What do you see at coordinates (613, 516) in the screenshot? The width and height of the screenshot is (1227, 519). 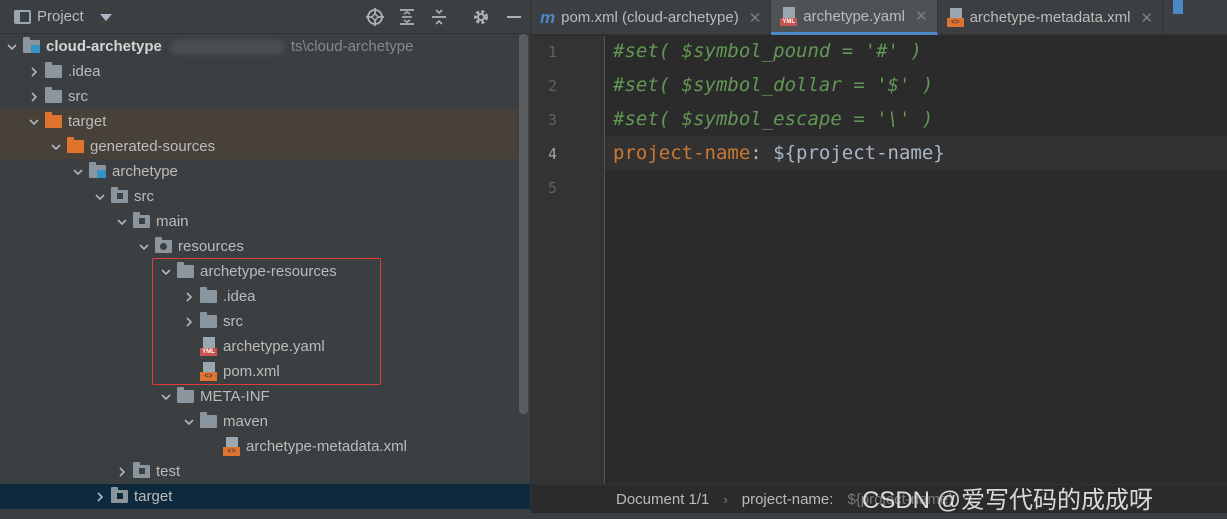 I see `status-bar-edge` at bounding box center [613, 516].